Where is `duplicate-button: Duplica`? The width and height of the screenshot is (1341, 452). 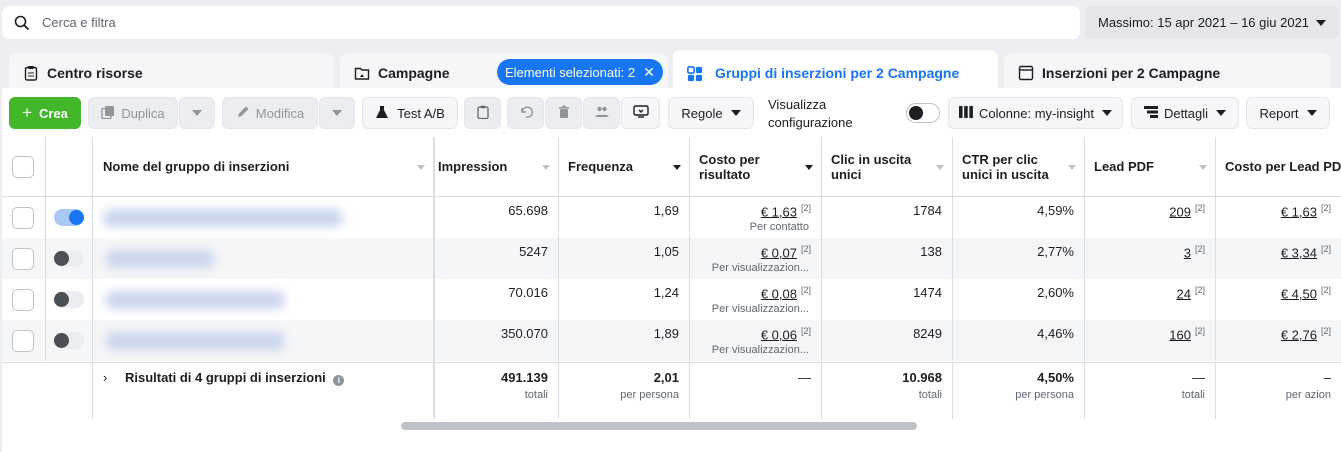 duplicate-button: Duplica is located at coordinates (133, 113).